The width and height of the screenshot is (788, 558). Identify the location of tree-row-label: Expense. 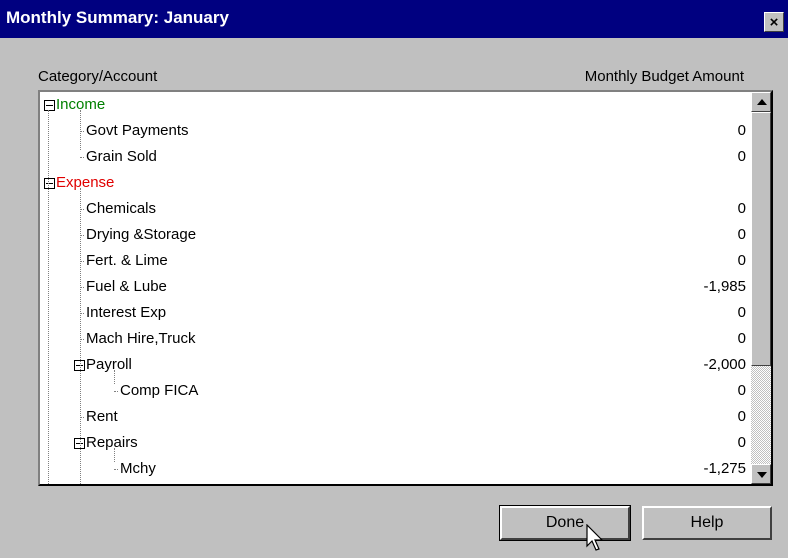
(85, 182).